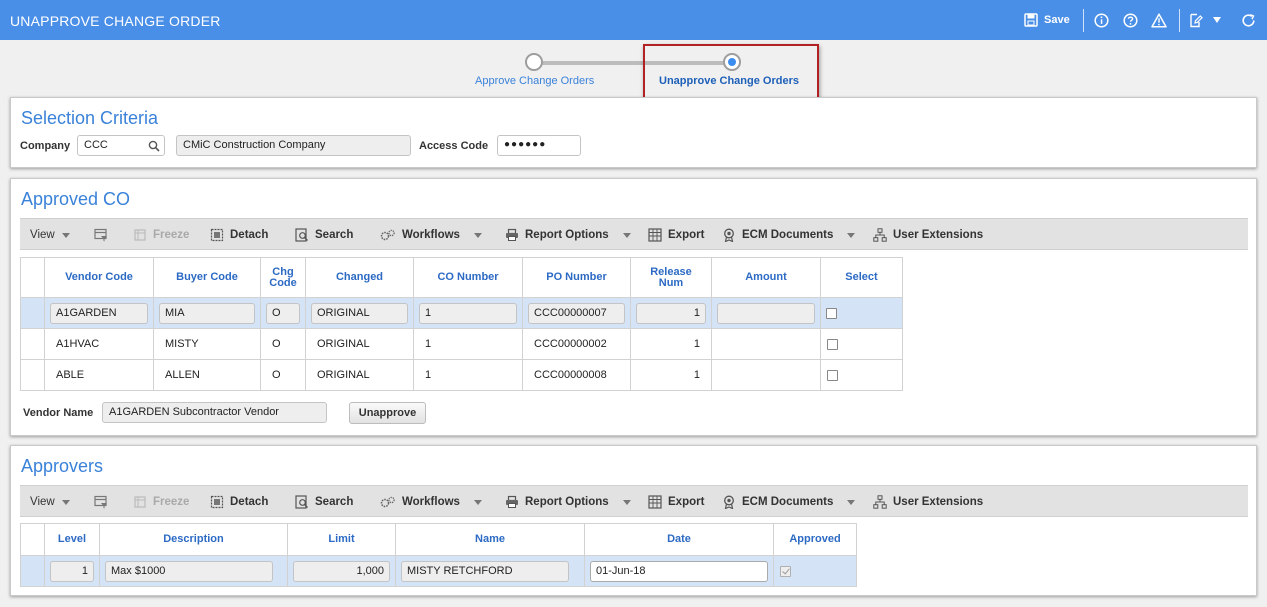 This screenshot has width=1267, height=607. What do you see at coordinates (72, 571) in the screenshot?
I see `level-field: 1` at bounding box center [72, 571].